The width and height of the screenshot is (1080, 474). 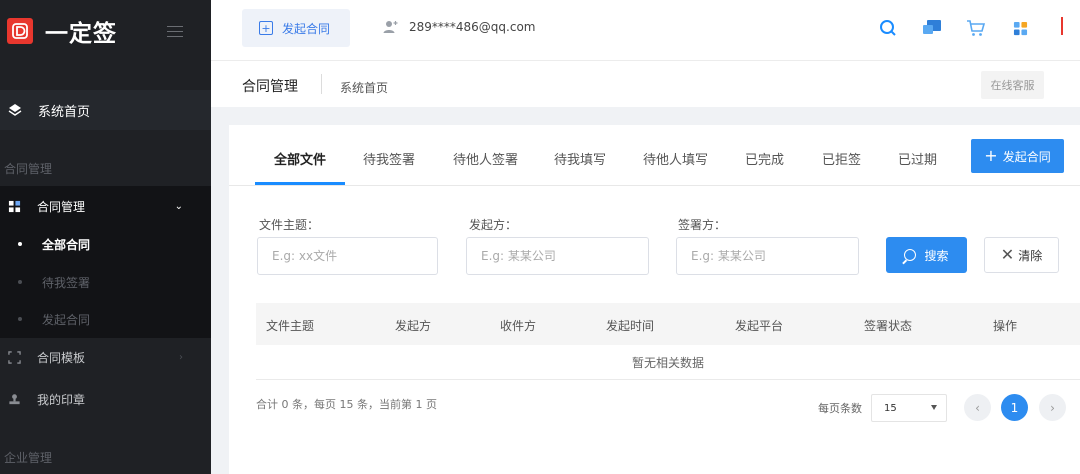 What do you see at coordinates (1014, 407) in the screenshot?
I see `page-number-button: 1` at bounding box center [1014, 407].